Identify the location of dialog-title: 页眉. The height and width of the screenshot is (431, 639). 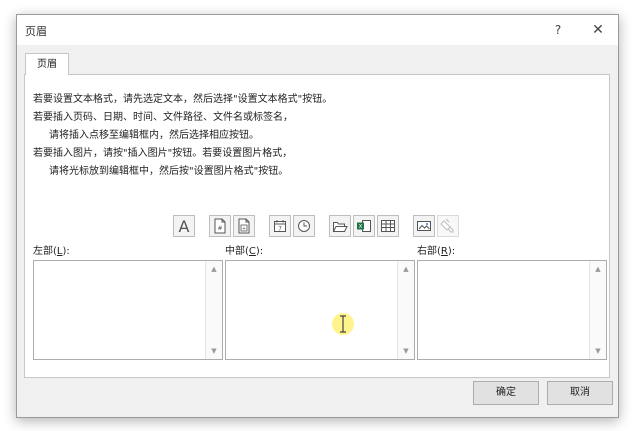
(36, 31).